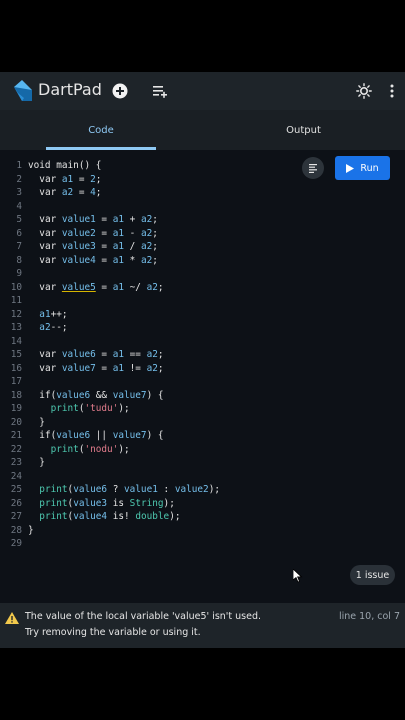 The image size is (405, 720). I want to click on line-text: var value5 = a1 ~/ a2;, so click(101, 287).